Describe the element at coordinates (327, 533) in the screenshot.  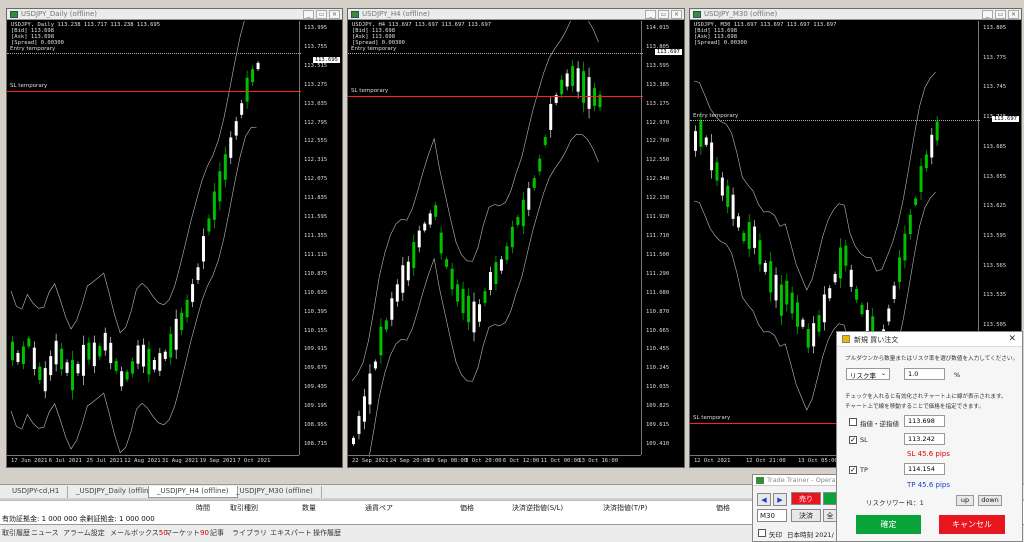
I see `tab-journal: 操作履歴` at that location.